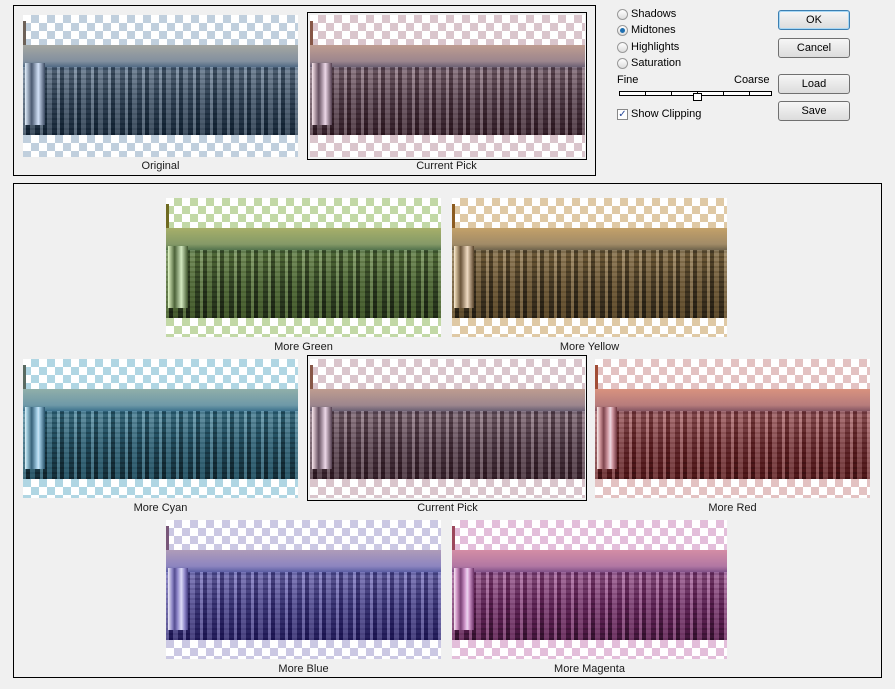 The image size is (895, 689). What do you see at coordinates (653, 30) in the screenshot?
I see `radio-label: Midtones` at bounding box center [653, 30].